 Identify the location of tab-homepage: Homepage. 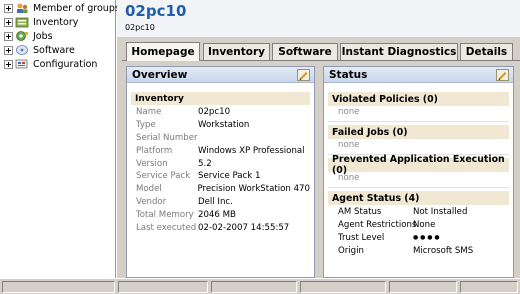
(163, 51).